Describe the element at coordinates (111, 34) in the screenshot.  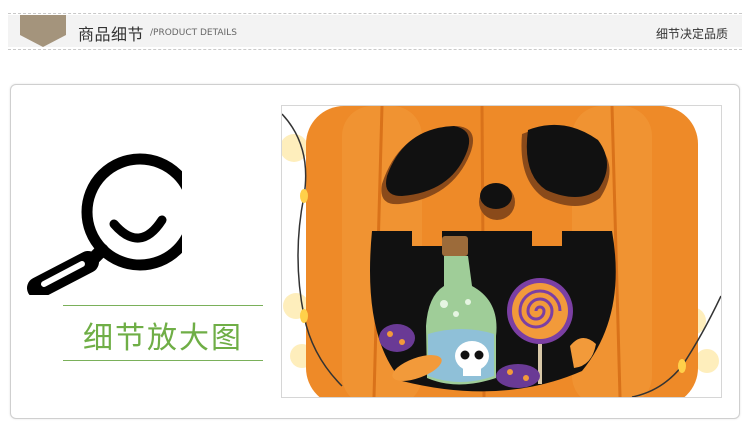
I see `section-title: 商品细节` at that location.